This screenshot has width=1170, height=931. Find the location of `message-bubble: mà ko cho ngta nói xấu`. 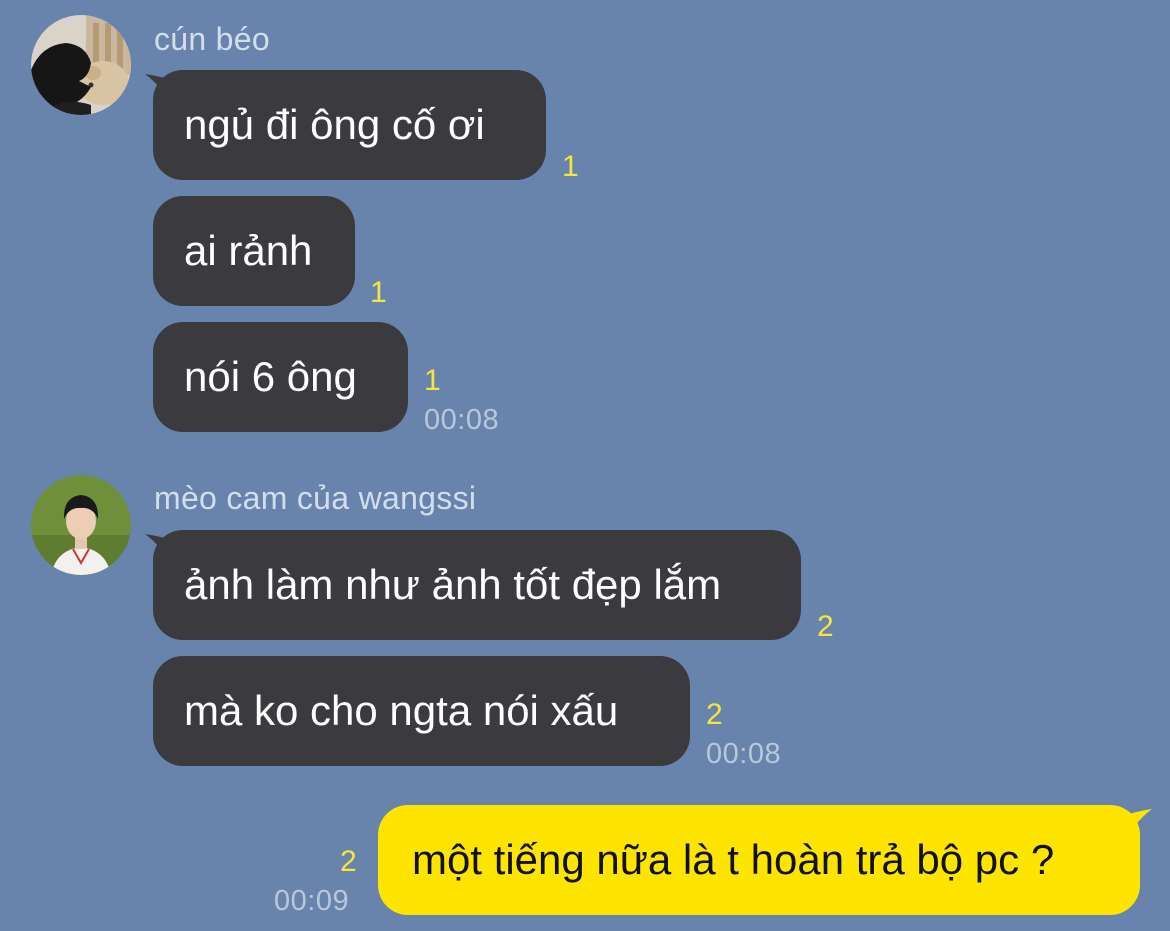

message-bubble: mà ko cho ngta nói xấu is located at coordinates (421, 711).